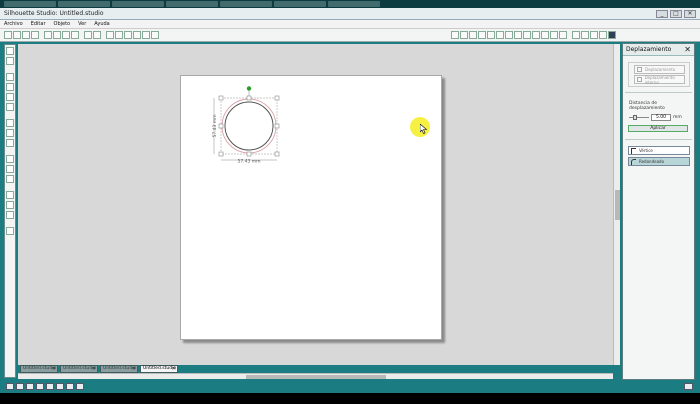  What do you see at coordinates (482, 35) in the screenshot?
I see `grid-icon` at bounding box center [482, 35].